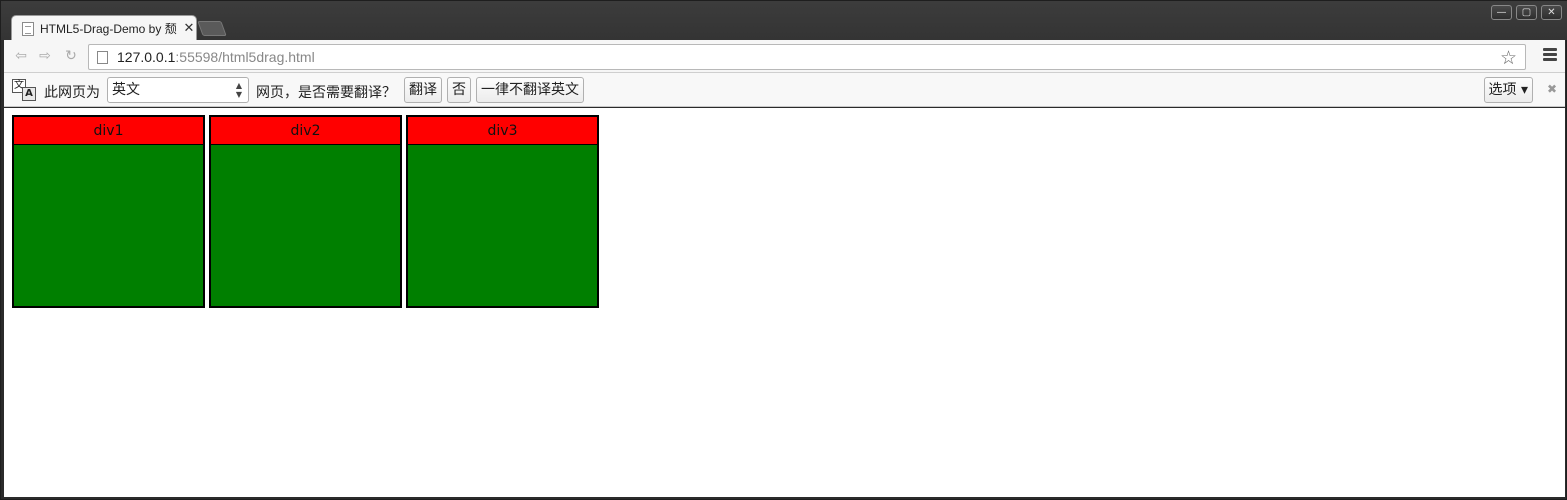 Image resolution: width=1567 pixels, height=500 pixels. What do you see at coordinates (1552, 89) in the screenshot?
I see `infobar-close-icon: ✖` at bounding box center [1552, 89].